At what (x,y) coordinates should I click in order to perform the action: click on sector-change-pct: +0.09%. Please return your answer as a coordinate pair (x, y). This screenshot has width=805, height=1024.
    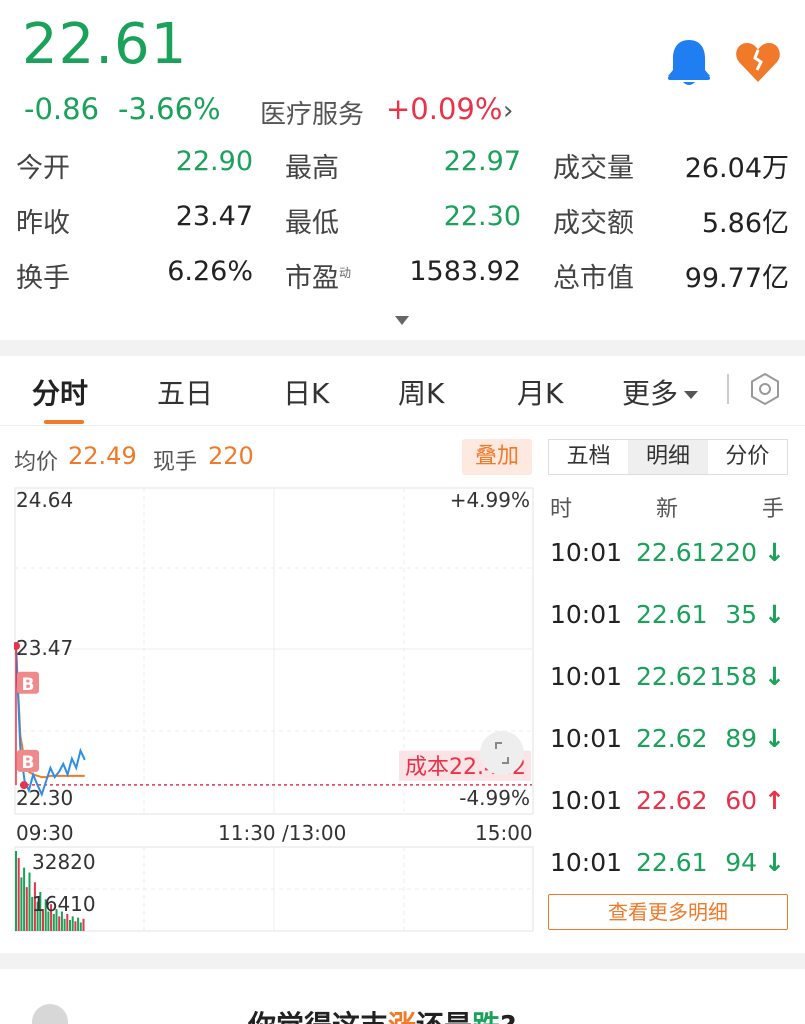
    Looking at the image, I should click on (444, 109).